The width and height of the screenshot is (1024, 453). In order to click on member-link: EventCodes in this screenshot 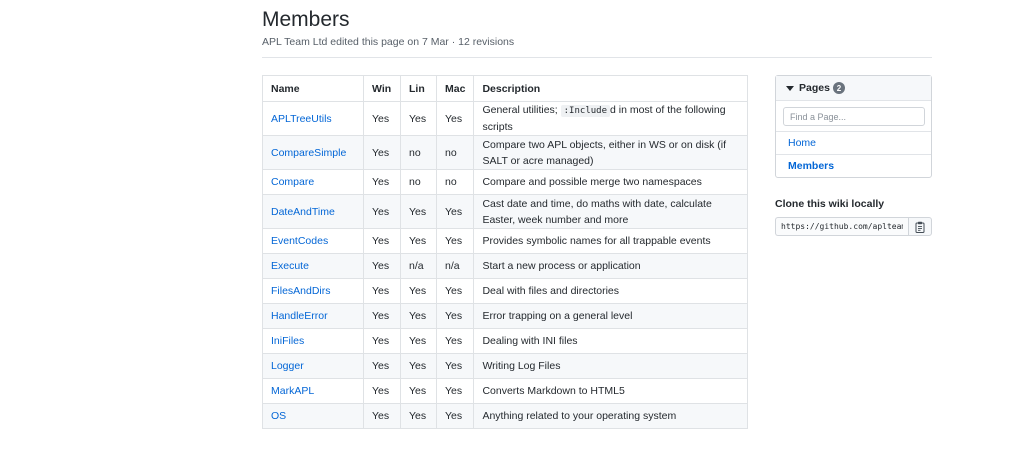, I will do `click(299, 241)`.